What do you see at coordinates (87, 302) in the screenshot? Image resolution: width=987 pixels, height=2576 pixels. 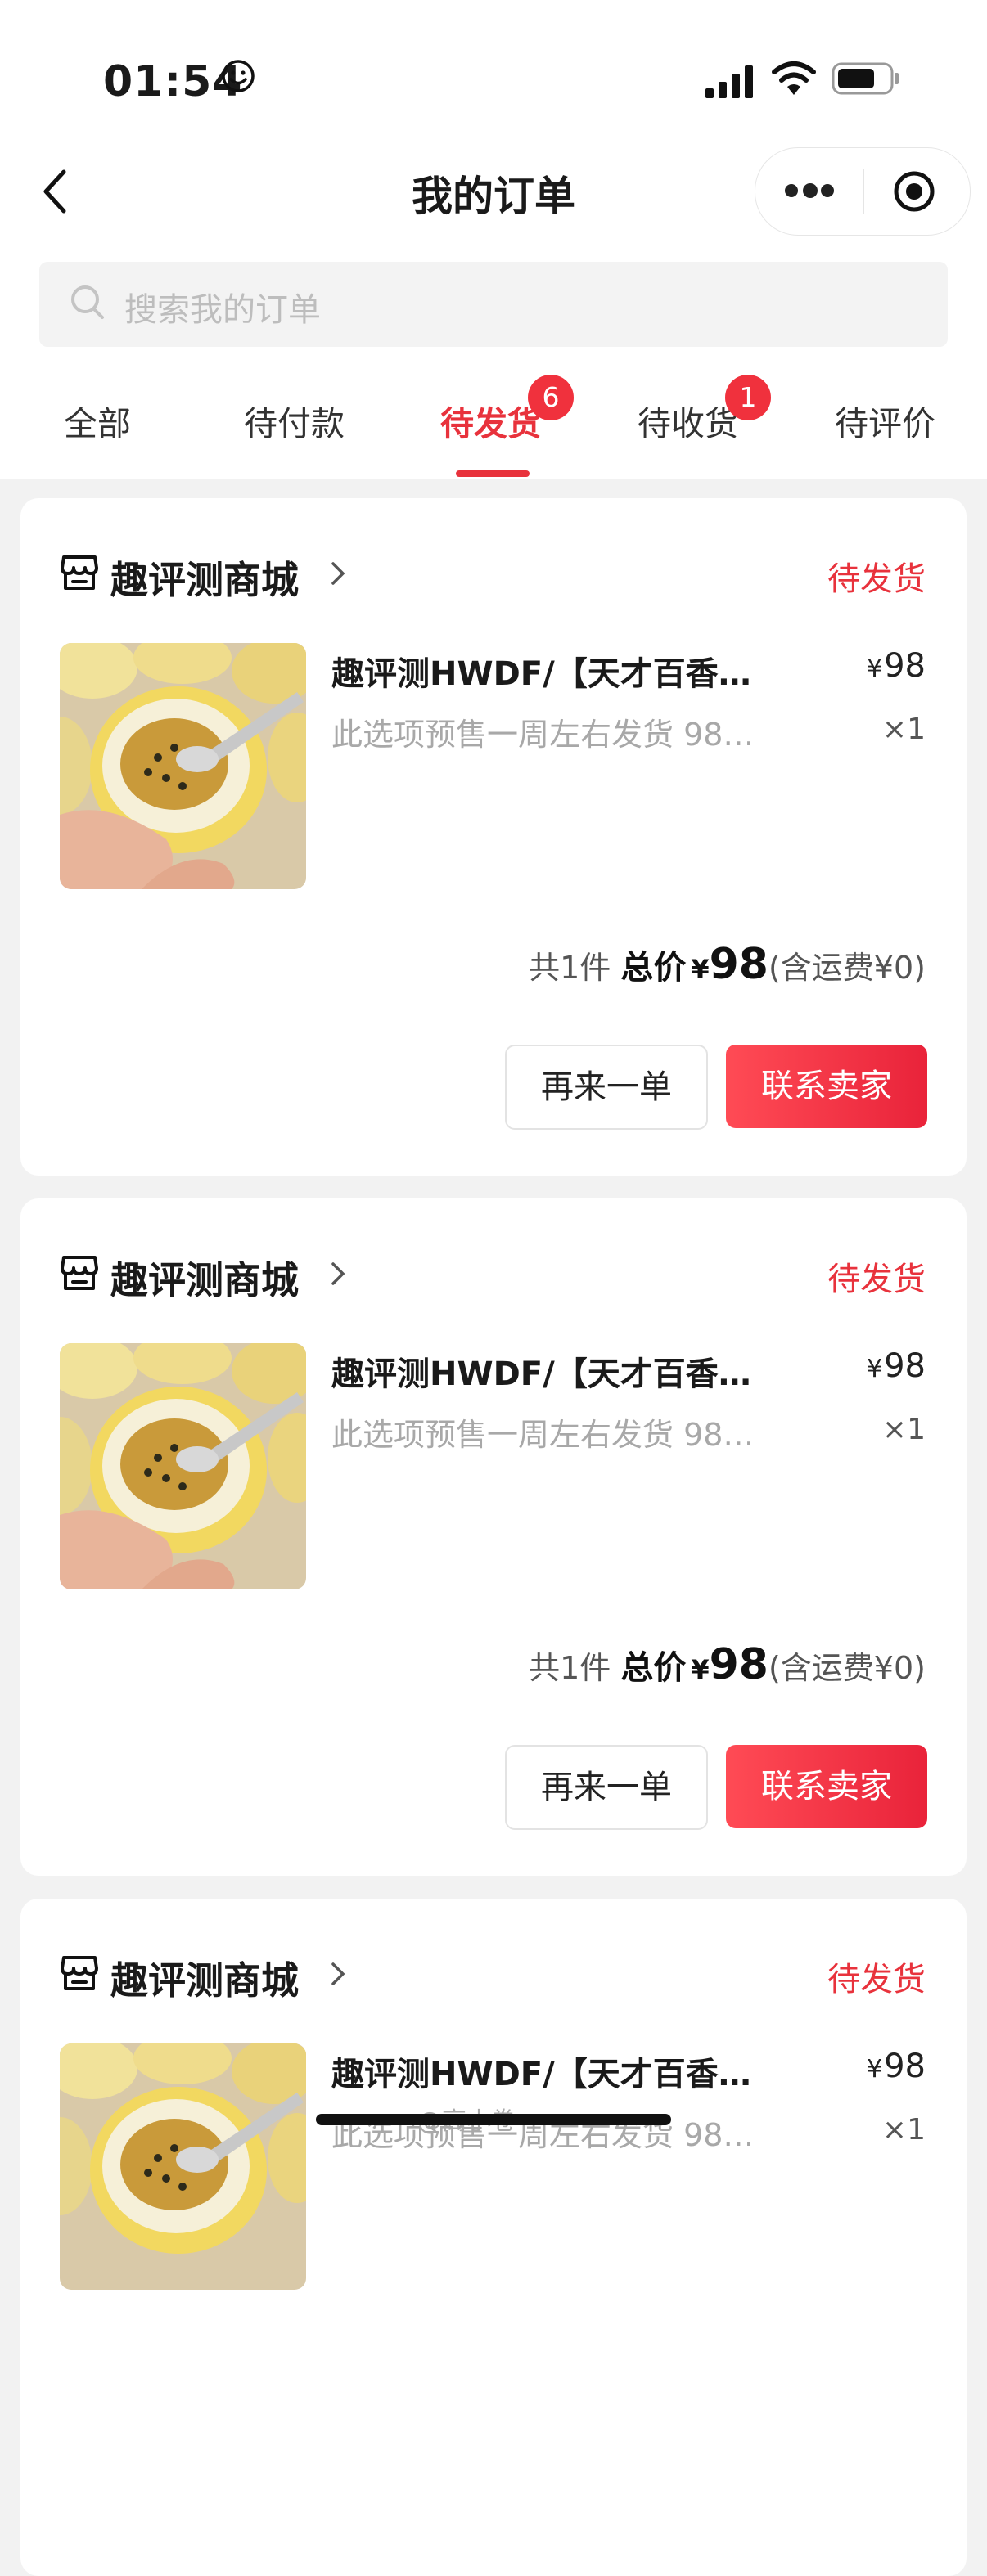 I see `search-icon` at bounding box center [87, 302].